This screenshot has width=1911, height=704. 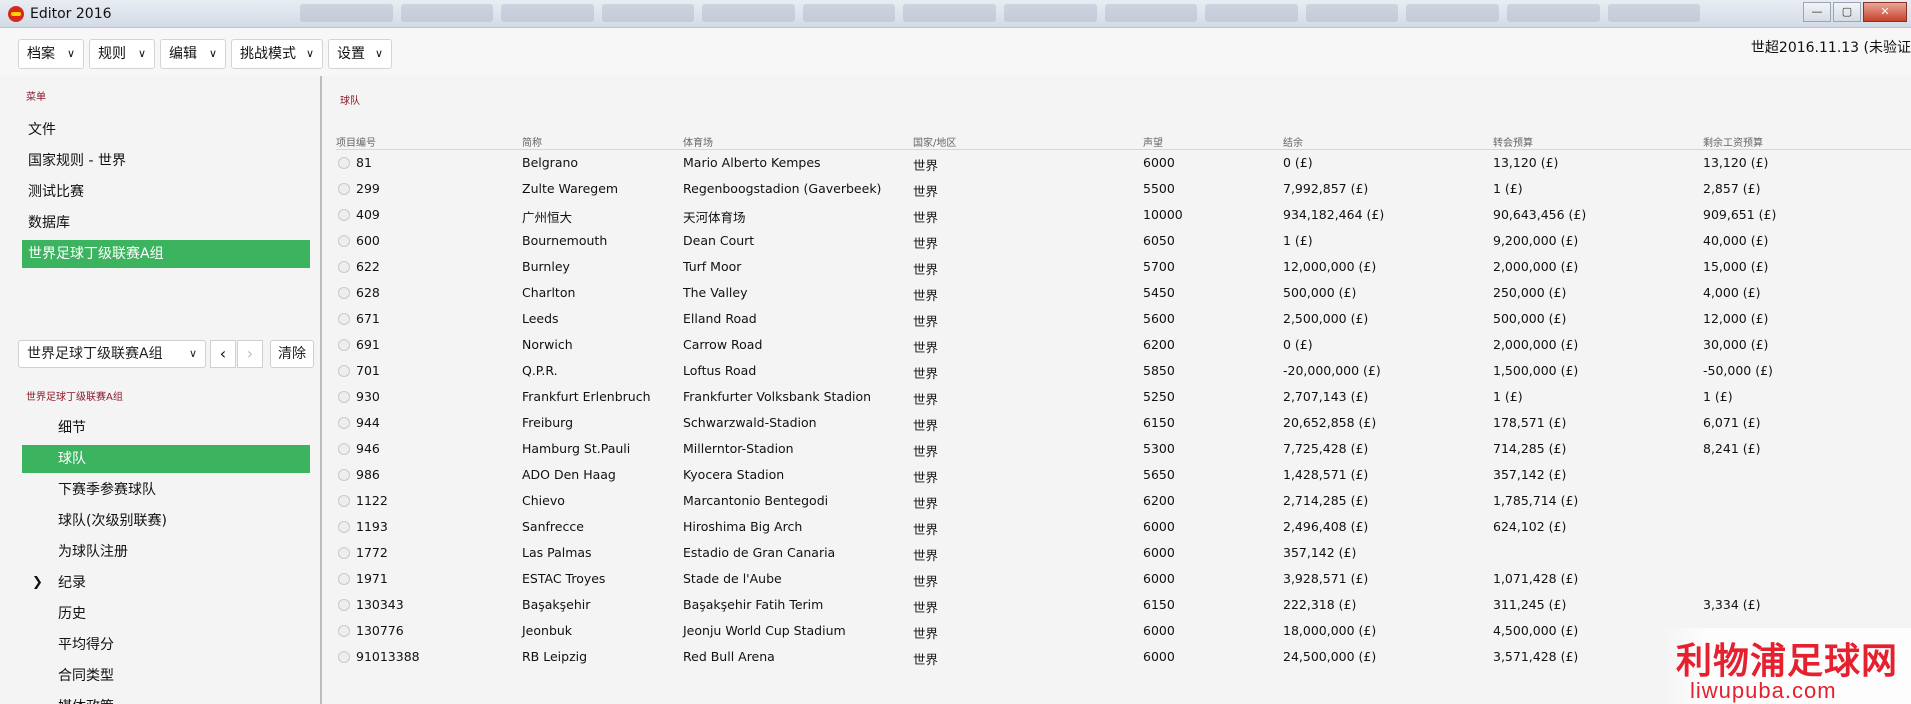 What do you see at coordinates (1885, 12) in the screenshot?
I see `close-button: ✕` at bounding box center [1885, 12].